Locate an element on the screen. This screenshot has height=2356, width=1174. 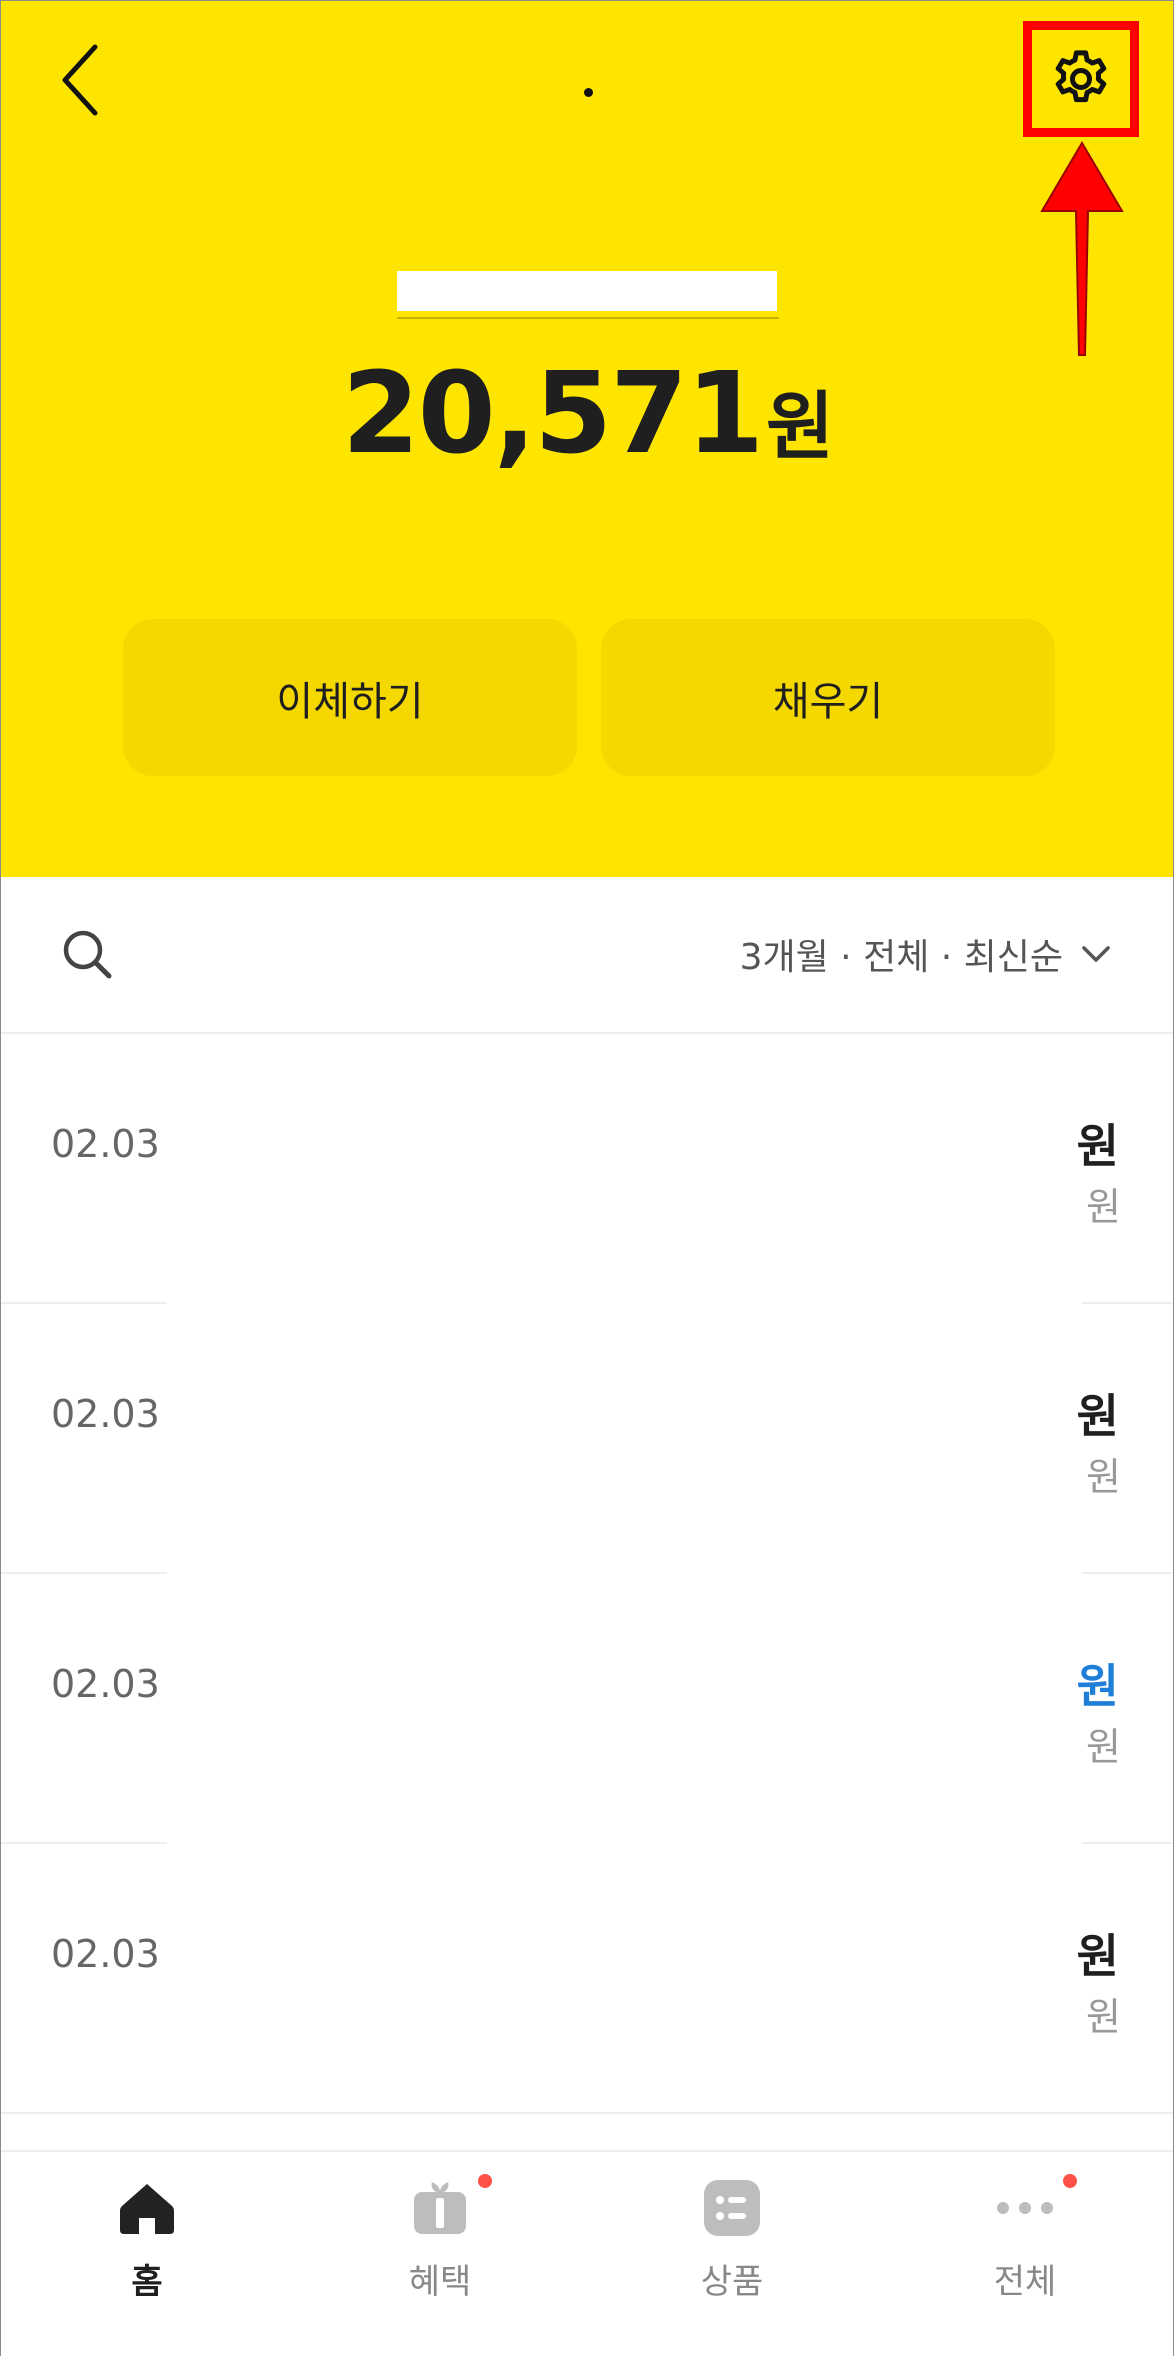
nav-item-all: 전체 is located at coordinates (1025, 2254).